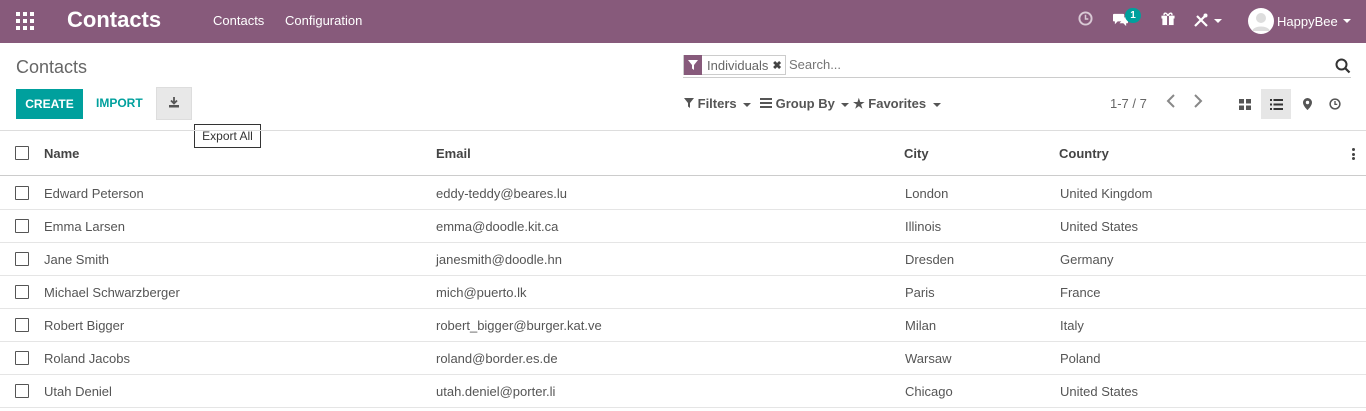  I want to click on favorites-label: Favorites, so click(897, 103).